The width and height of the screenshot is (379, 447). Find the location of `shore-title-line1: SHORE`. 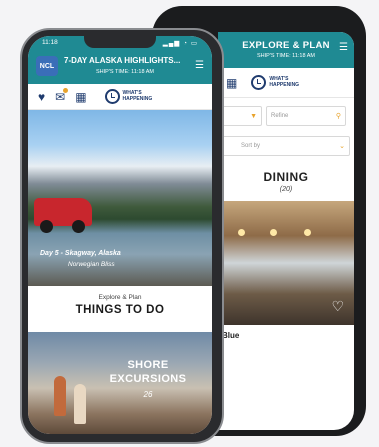

shore-title-line1: SHORE is located at coordinates (148, 365).